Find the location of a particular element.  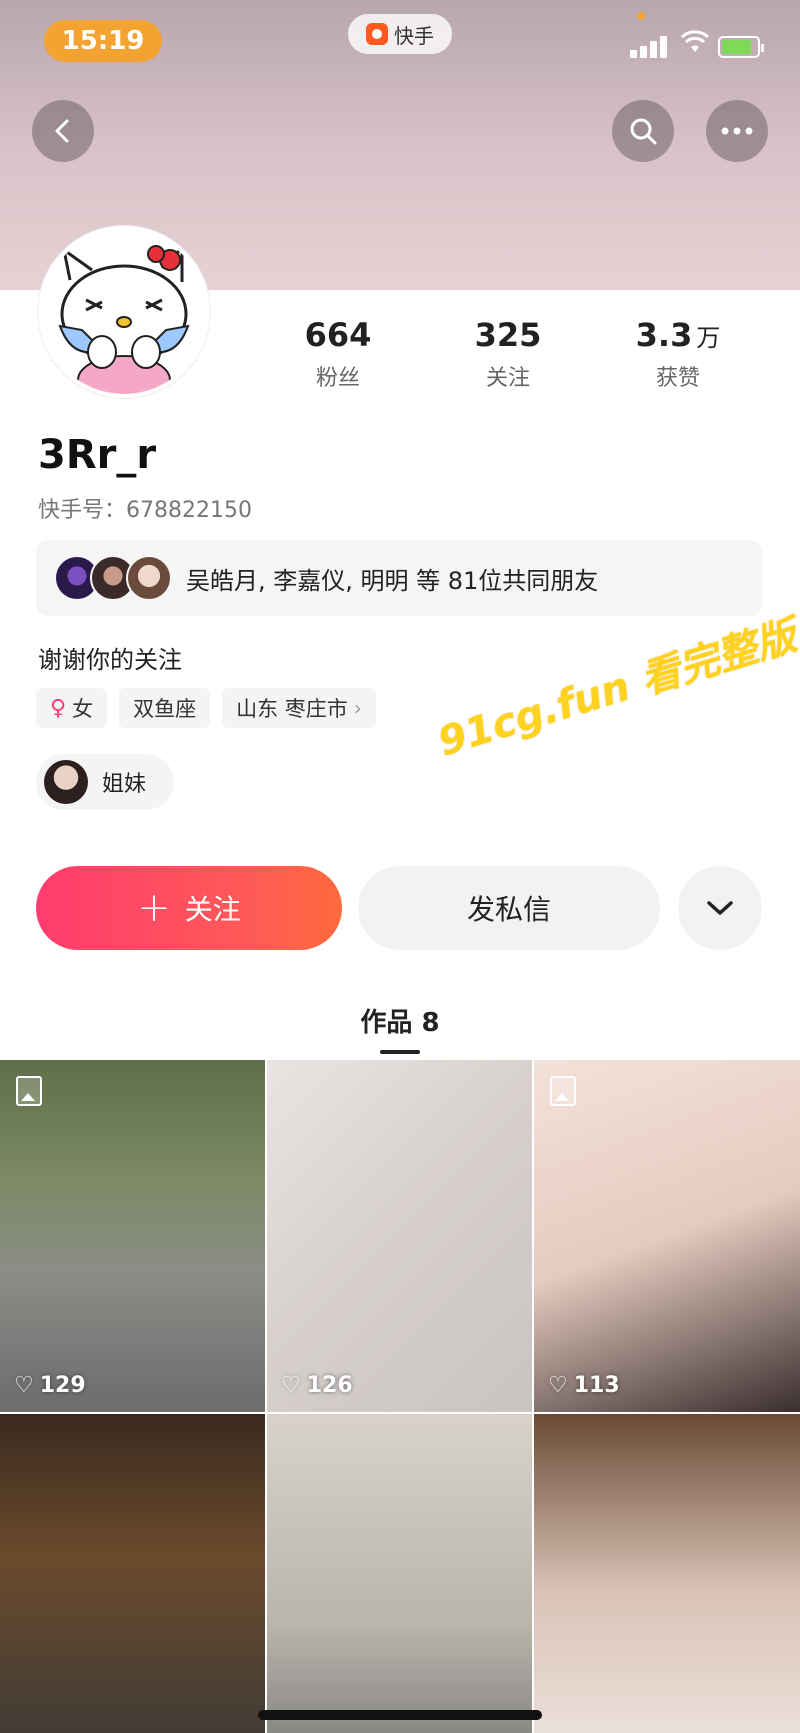

group-chip: 姐妹 is located at coordinates (105, 782).